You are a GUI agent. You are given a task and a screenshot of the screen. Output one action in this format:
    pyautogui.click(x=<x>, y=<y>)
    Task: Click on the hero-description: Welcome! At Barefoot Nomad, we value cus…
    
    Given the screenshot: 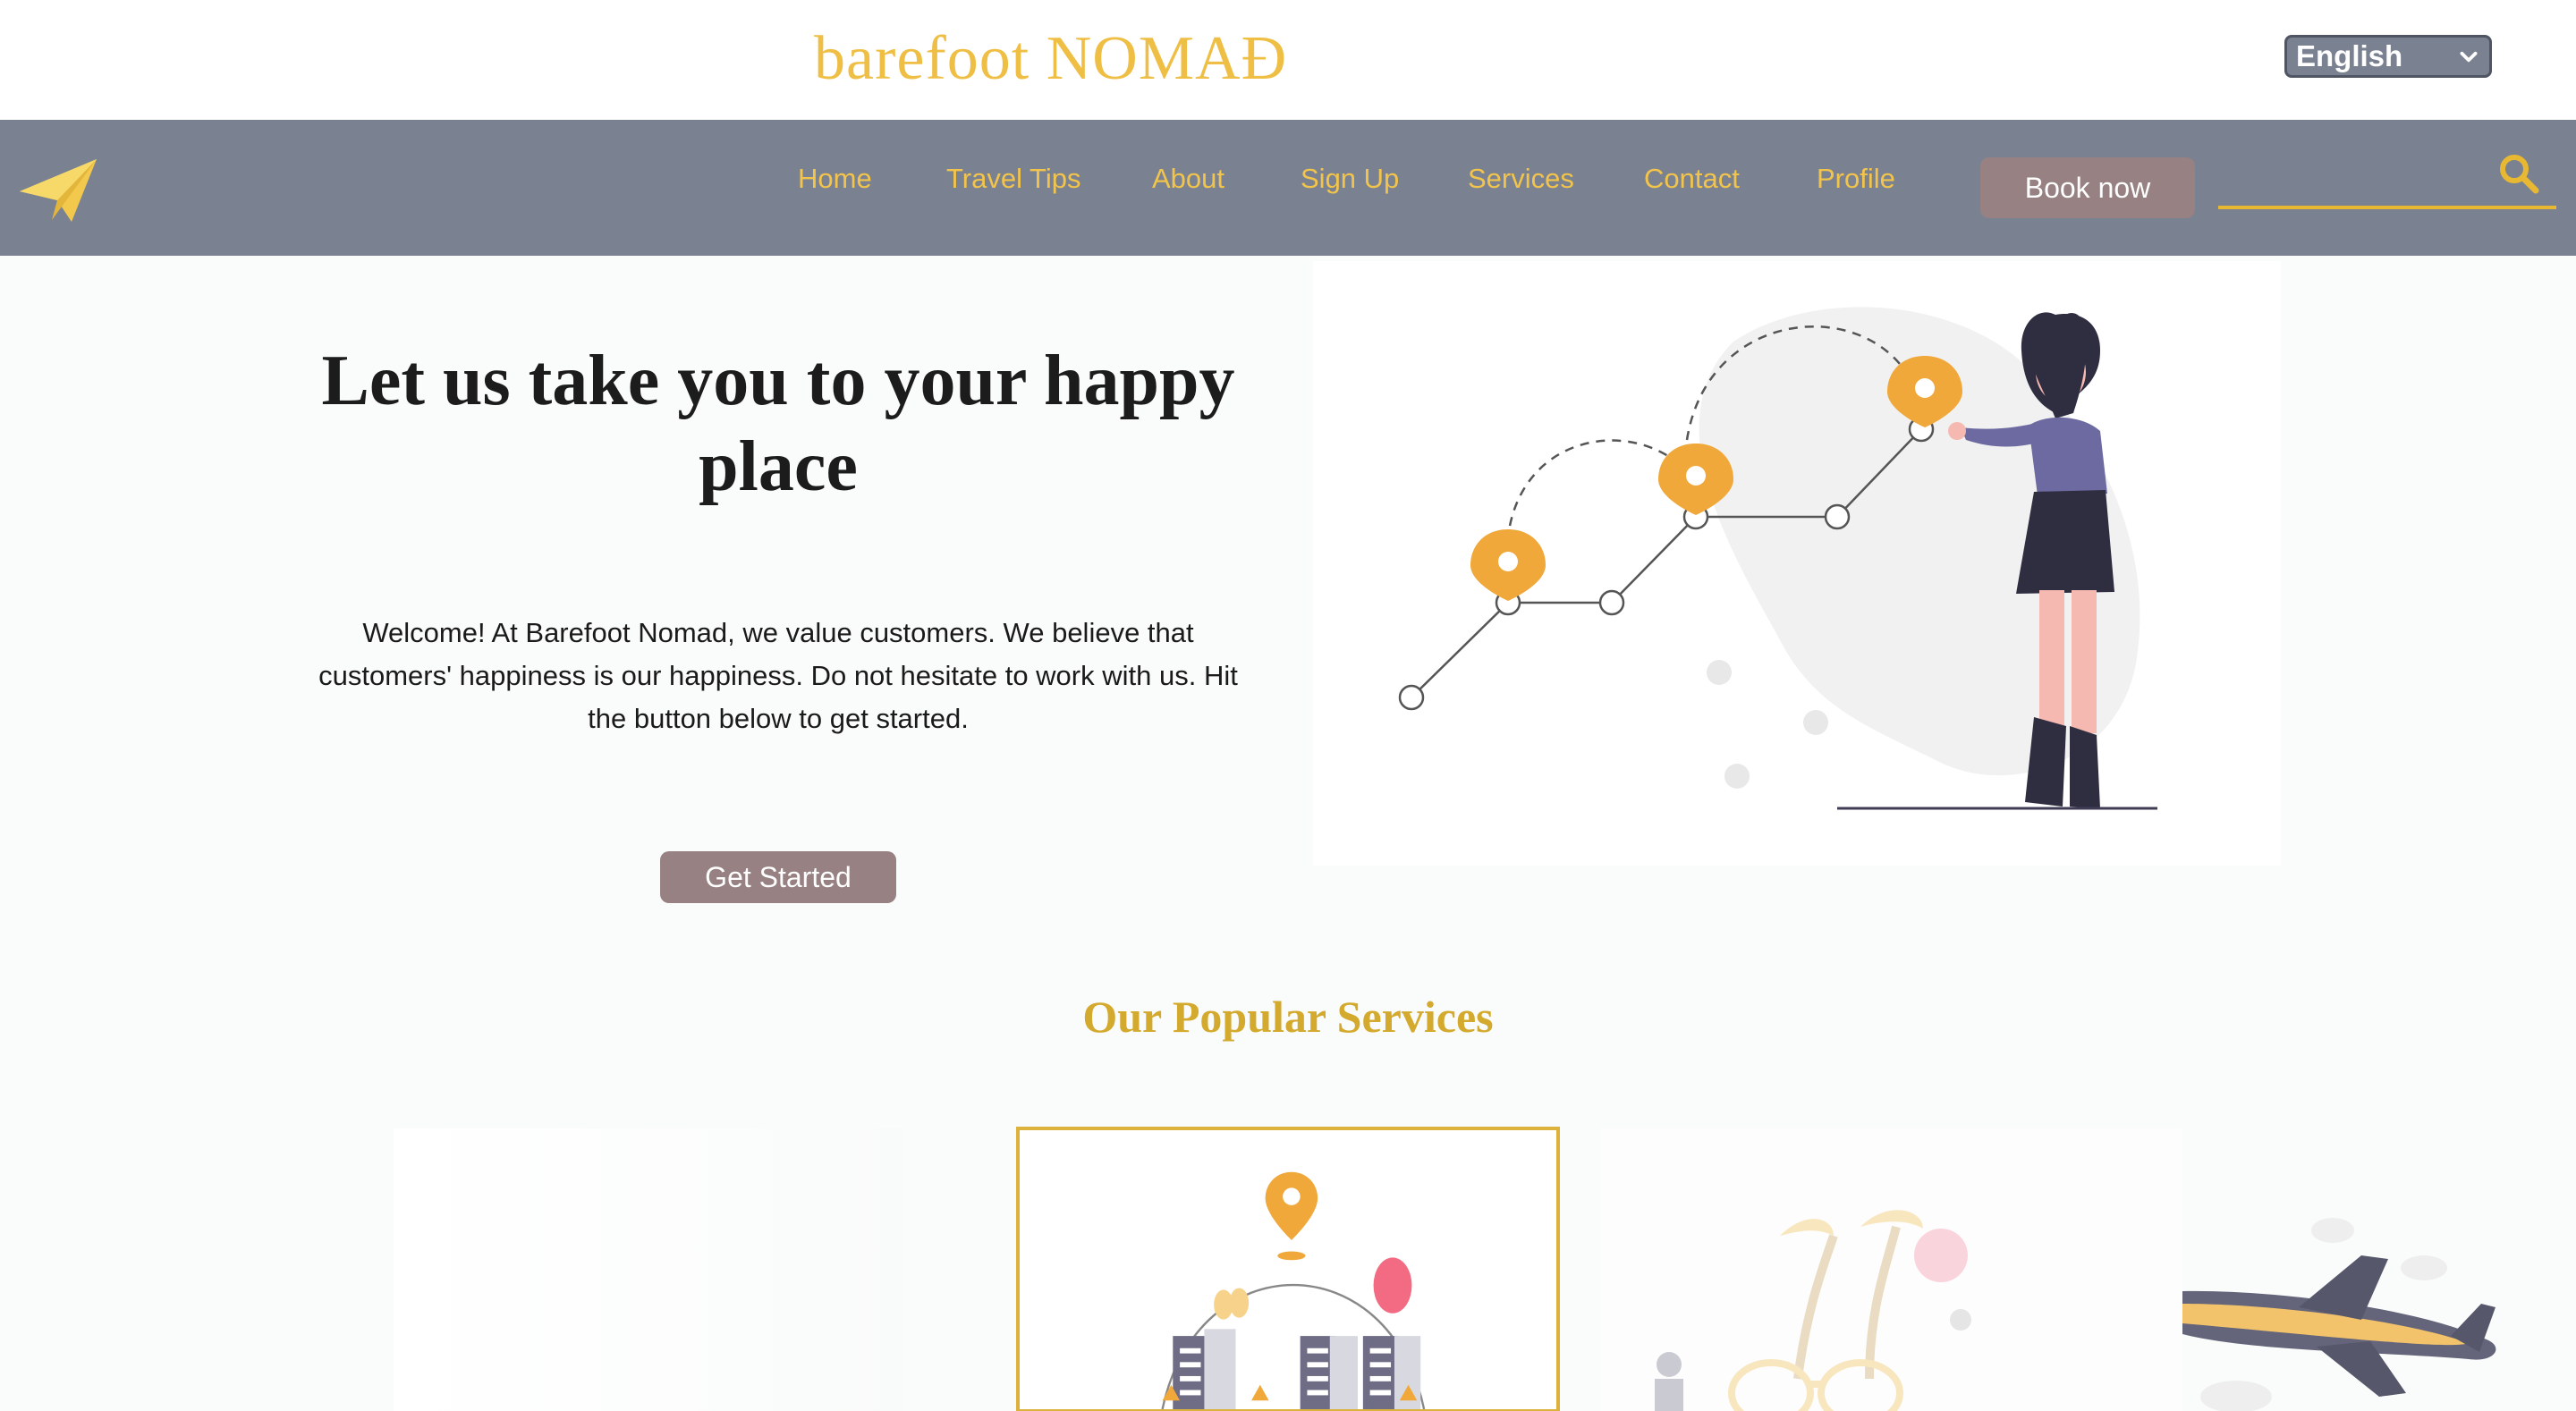 What is the action you would take?
    pyautogui.click(x=778, y=676)
    